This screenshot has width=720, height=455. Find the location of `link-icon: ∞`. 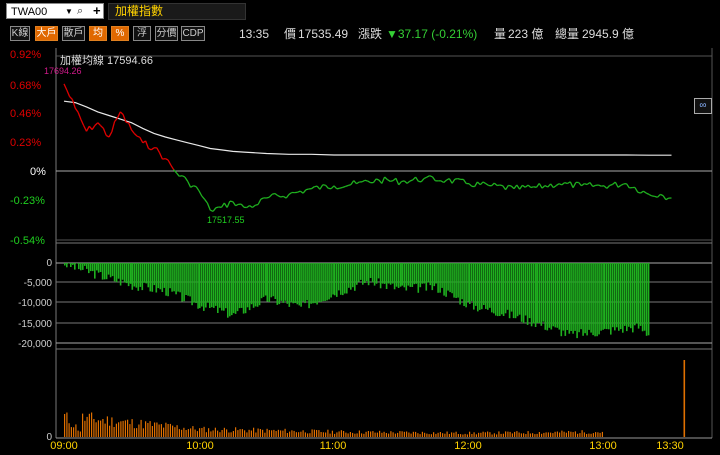

link-icon: ∞ is located at coordinates (703, 106).